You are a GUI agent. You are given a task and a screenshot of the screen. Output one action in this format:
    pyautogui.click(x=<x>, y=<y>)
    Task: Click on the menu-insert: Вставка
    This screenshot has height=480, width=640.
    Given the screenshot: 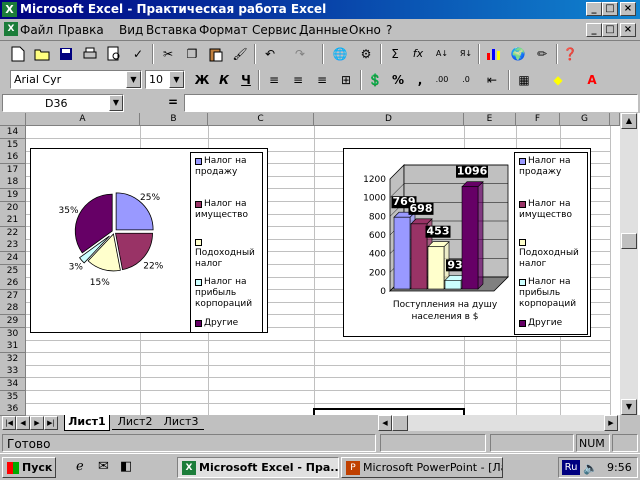 What is the action you would take?
    pyautogui.click(x=171, y=30)
    